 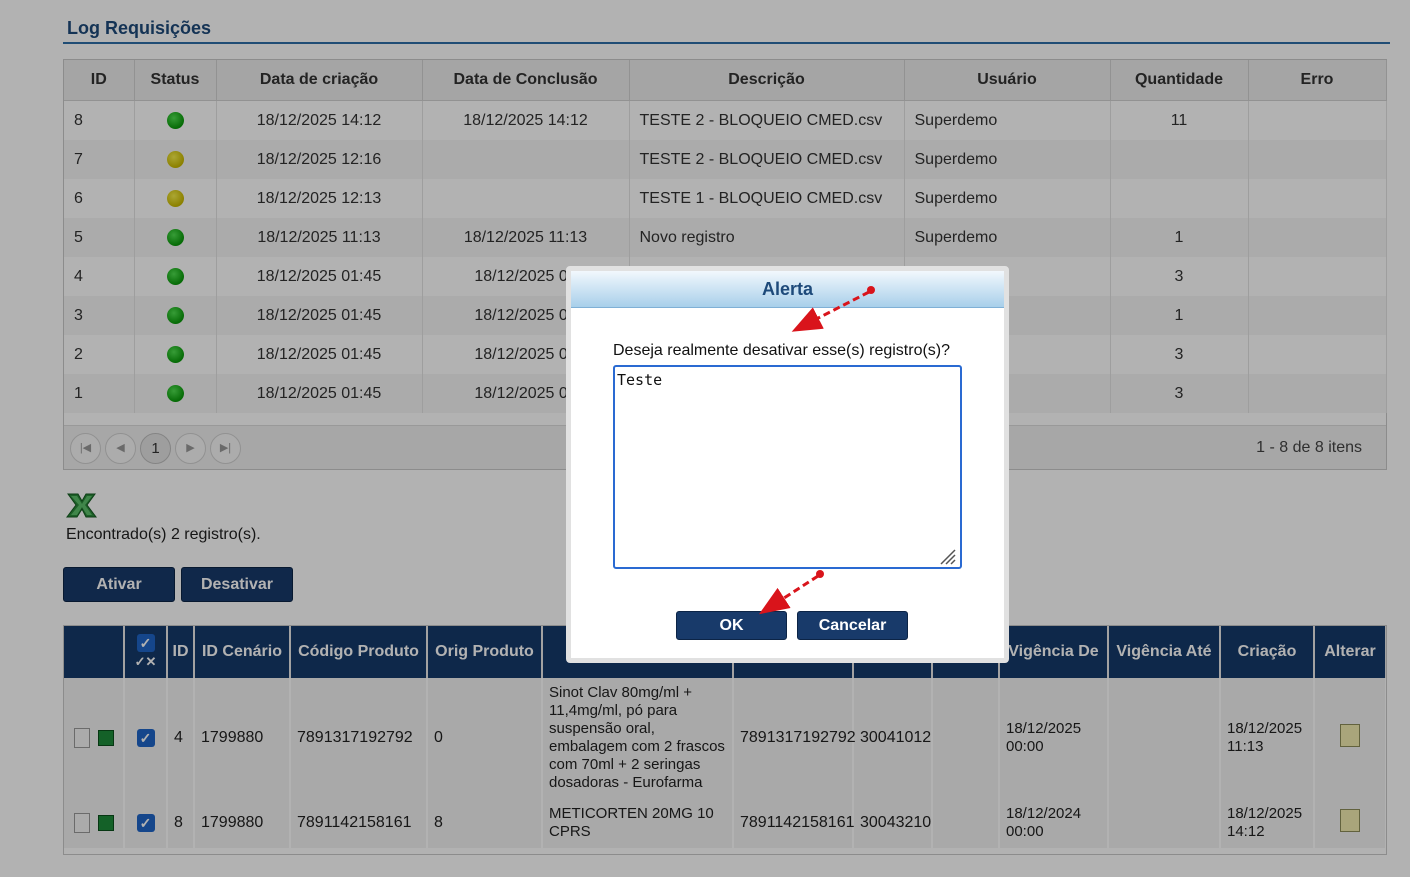 What do you see at coordinates (947, 556) in the screenshot?
I see `resize-grip-icon` at bounding box center [947, 556].